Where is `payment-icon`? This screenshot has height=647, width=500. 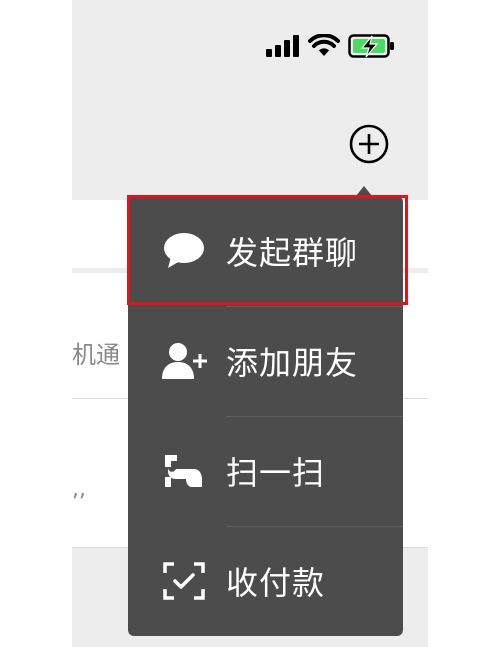
payment-icon is located at coordinates (184, 581).